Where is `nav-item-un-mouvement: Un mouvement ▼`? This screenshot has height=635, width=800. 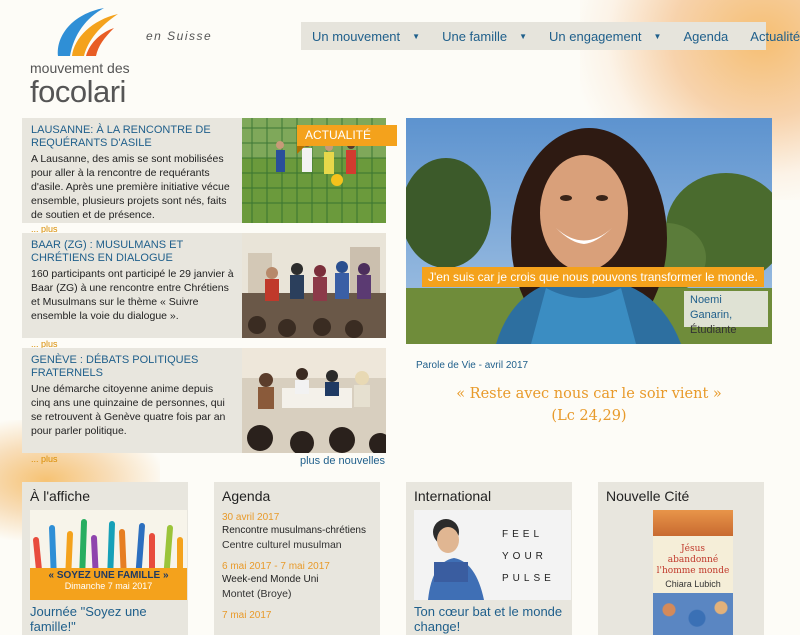
nav-item-un-mouvement: Un mouvement ▼ is located at coordinates (366, 36).